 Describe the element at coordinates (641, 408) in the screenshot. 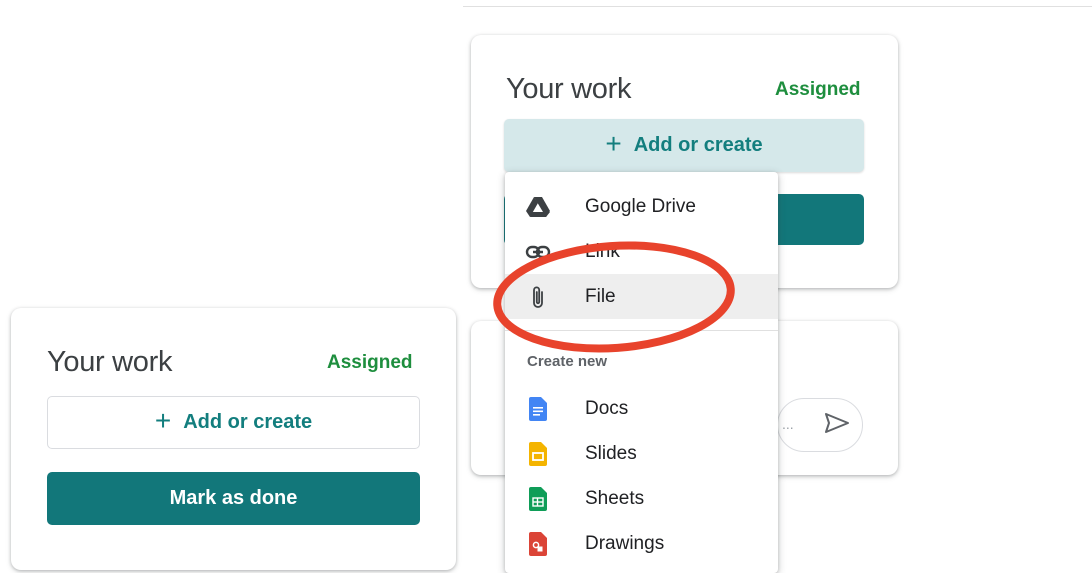

I see `menu-item-docs: Docs` at that location.